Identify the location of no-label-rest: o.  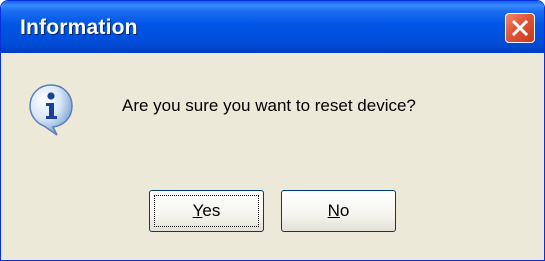
(344, 210).